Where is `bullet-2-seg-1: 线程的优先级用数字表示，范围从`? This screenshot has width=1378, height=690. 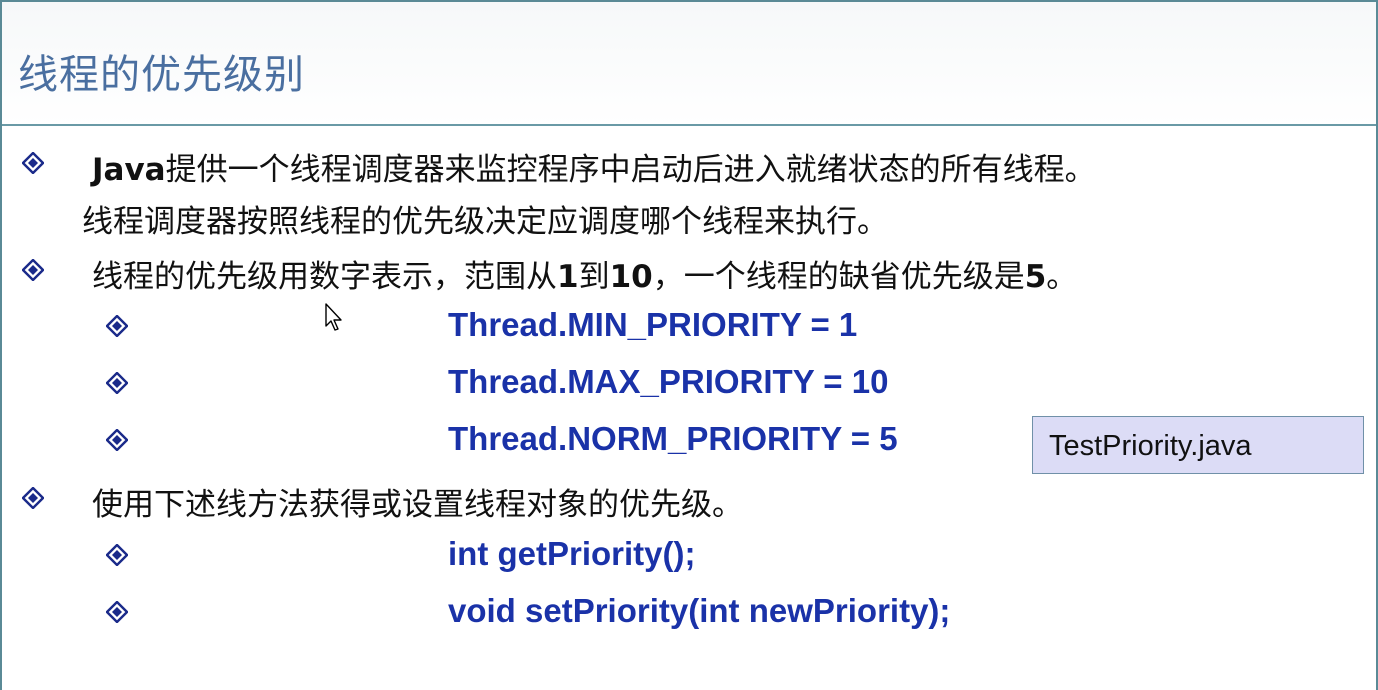 bullet-2-seg-1: 线程的优先级用数字表示，范围从 is located at coordinates (324, 277).